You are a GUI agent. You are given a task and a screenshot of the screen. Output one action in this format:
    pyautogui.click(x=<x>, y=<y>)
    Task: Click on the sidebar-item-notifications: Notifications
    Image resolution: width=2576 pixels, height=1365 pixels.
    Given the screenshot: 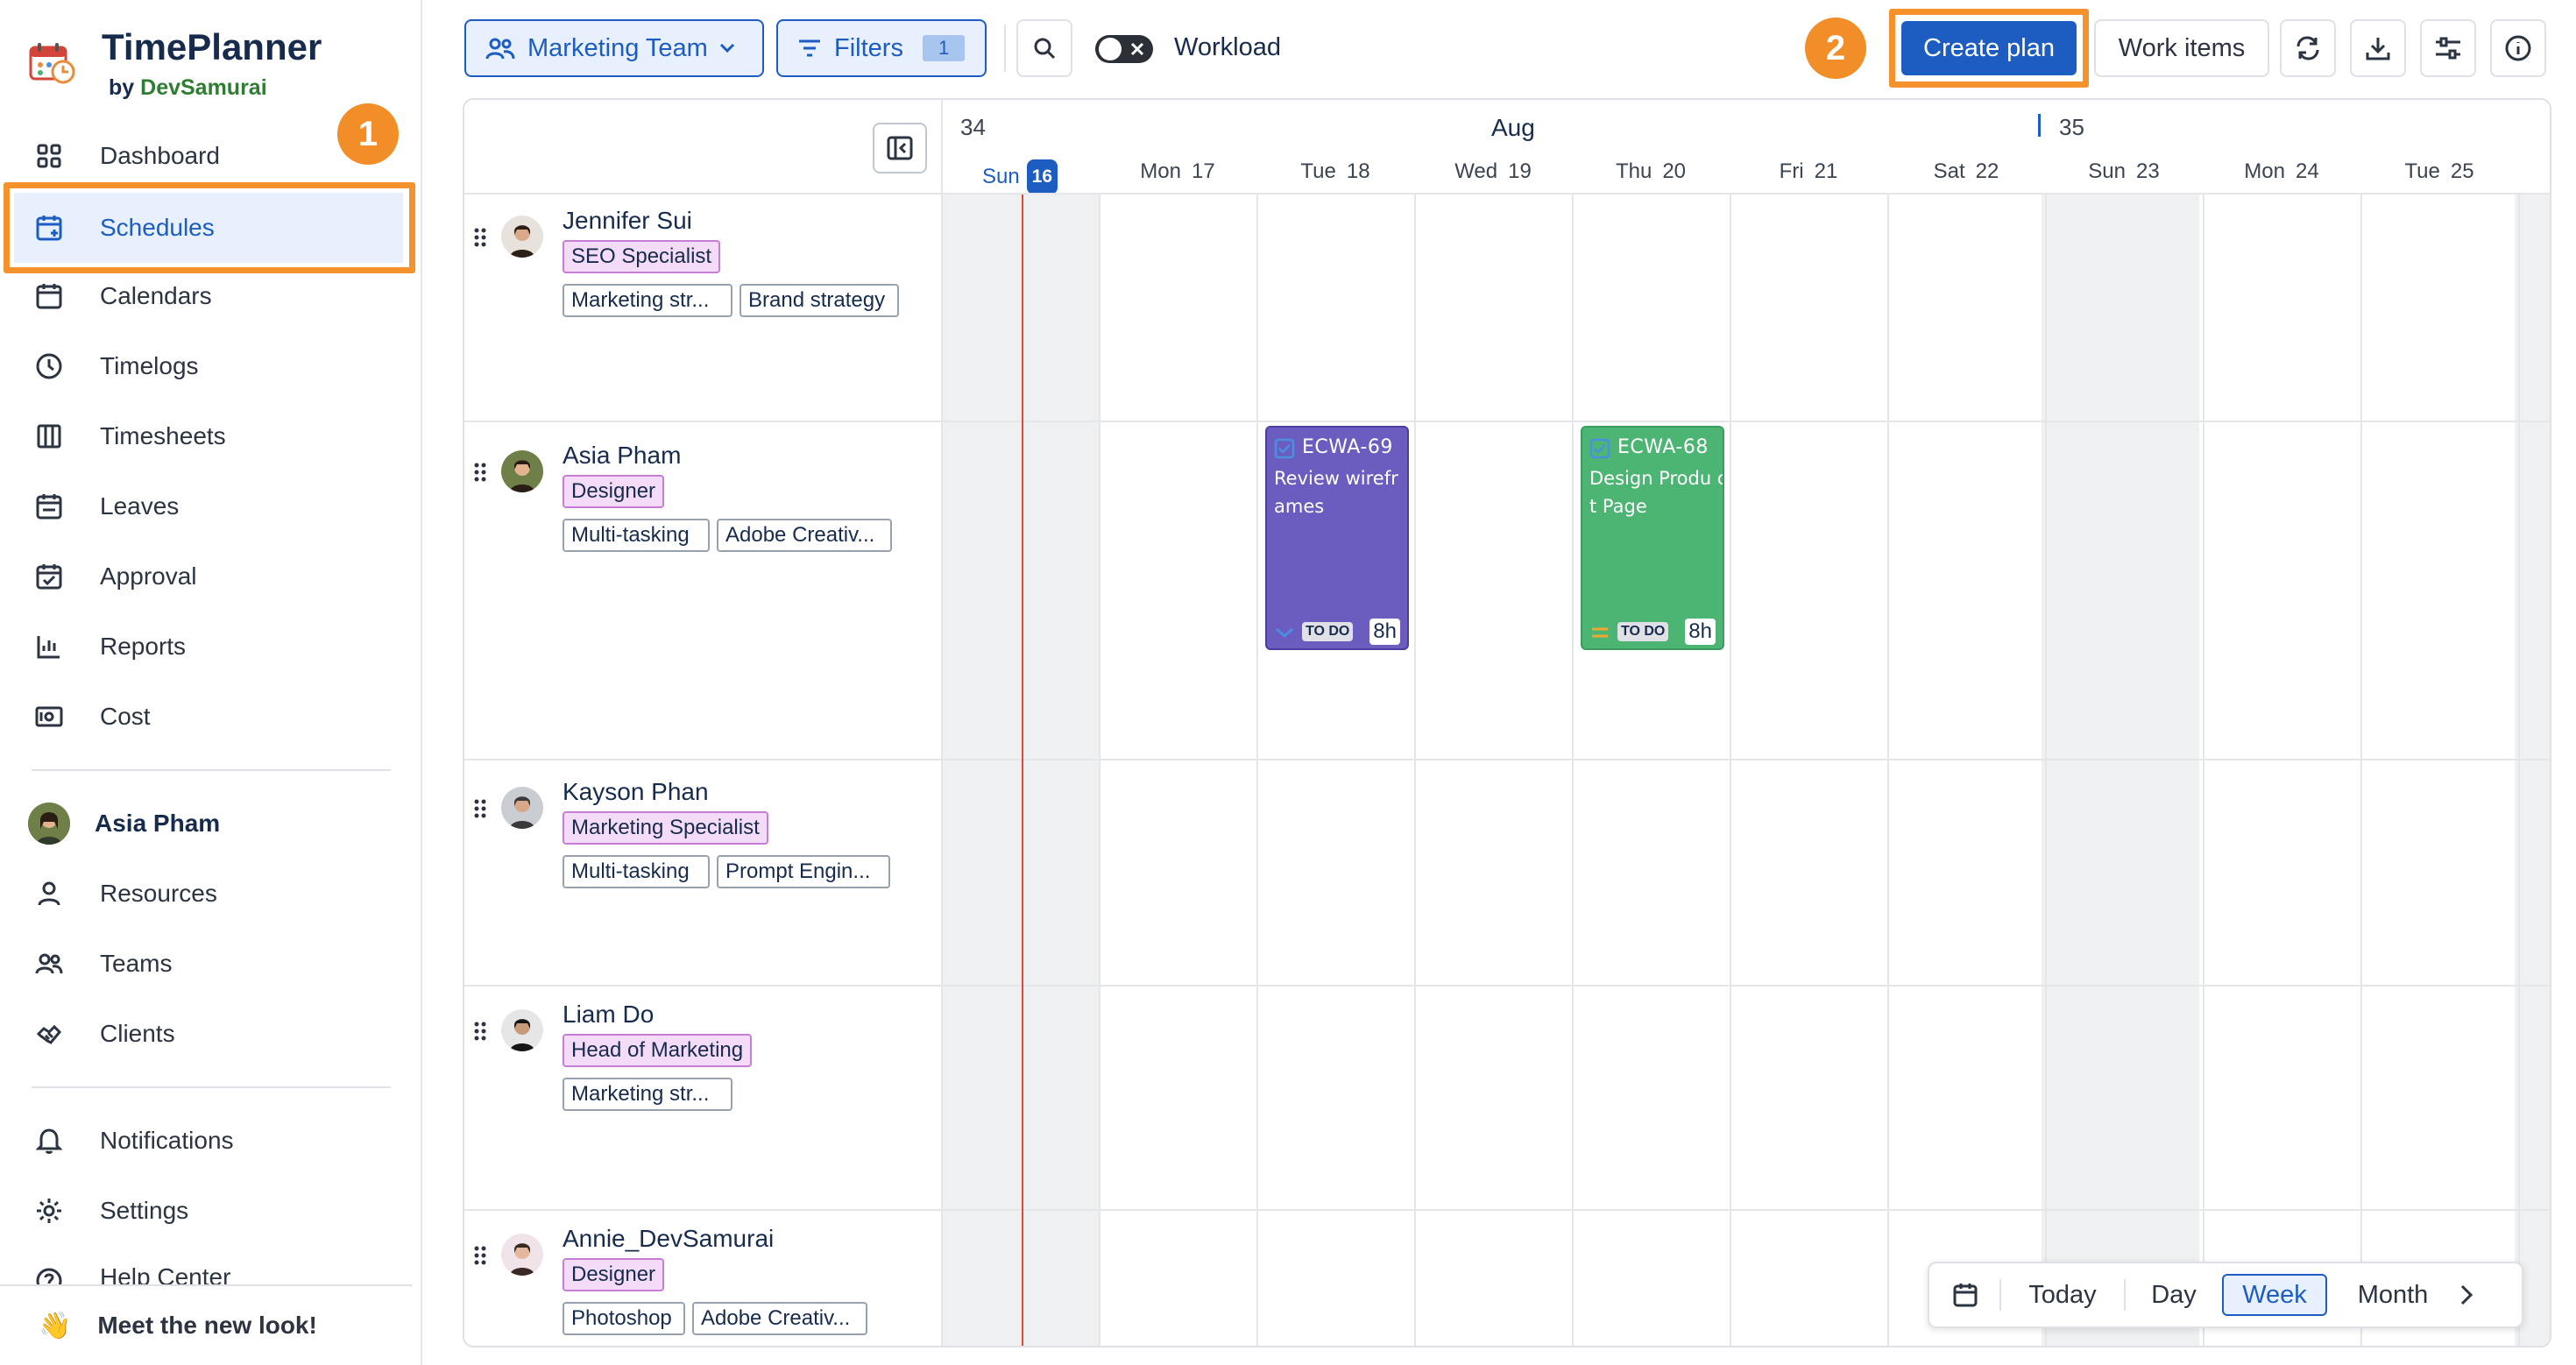 What is the action you would take?
    pyautogui.click(x=207, y=1140)
    